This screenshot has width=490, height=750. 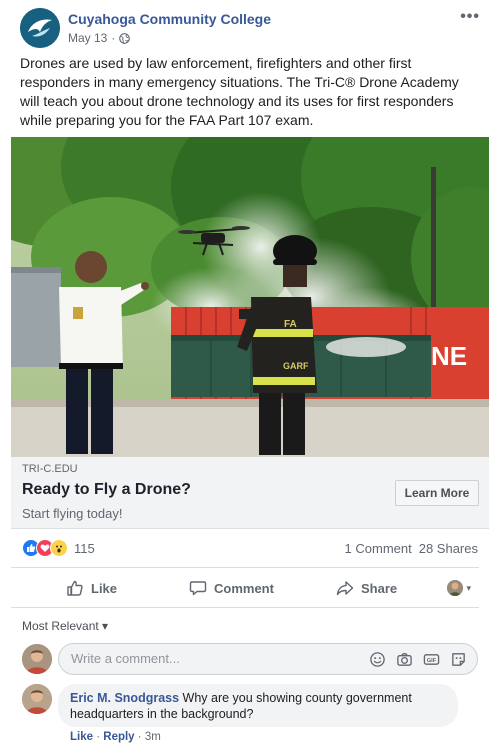 What do you see at coordinates (153, 737) in the screenshot?
I see `comment-timestamp: 3m` at bounding box center [153, 737].